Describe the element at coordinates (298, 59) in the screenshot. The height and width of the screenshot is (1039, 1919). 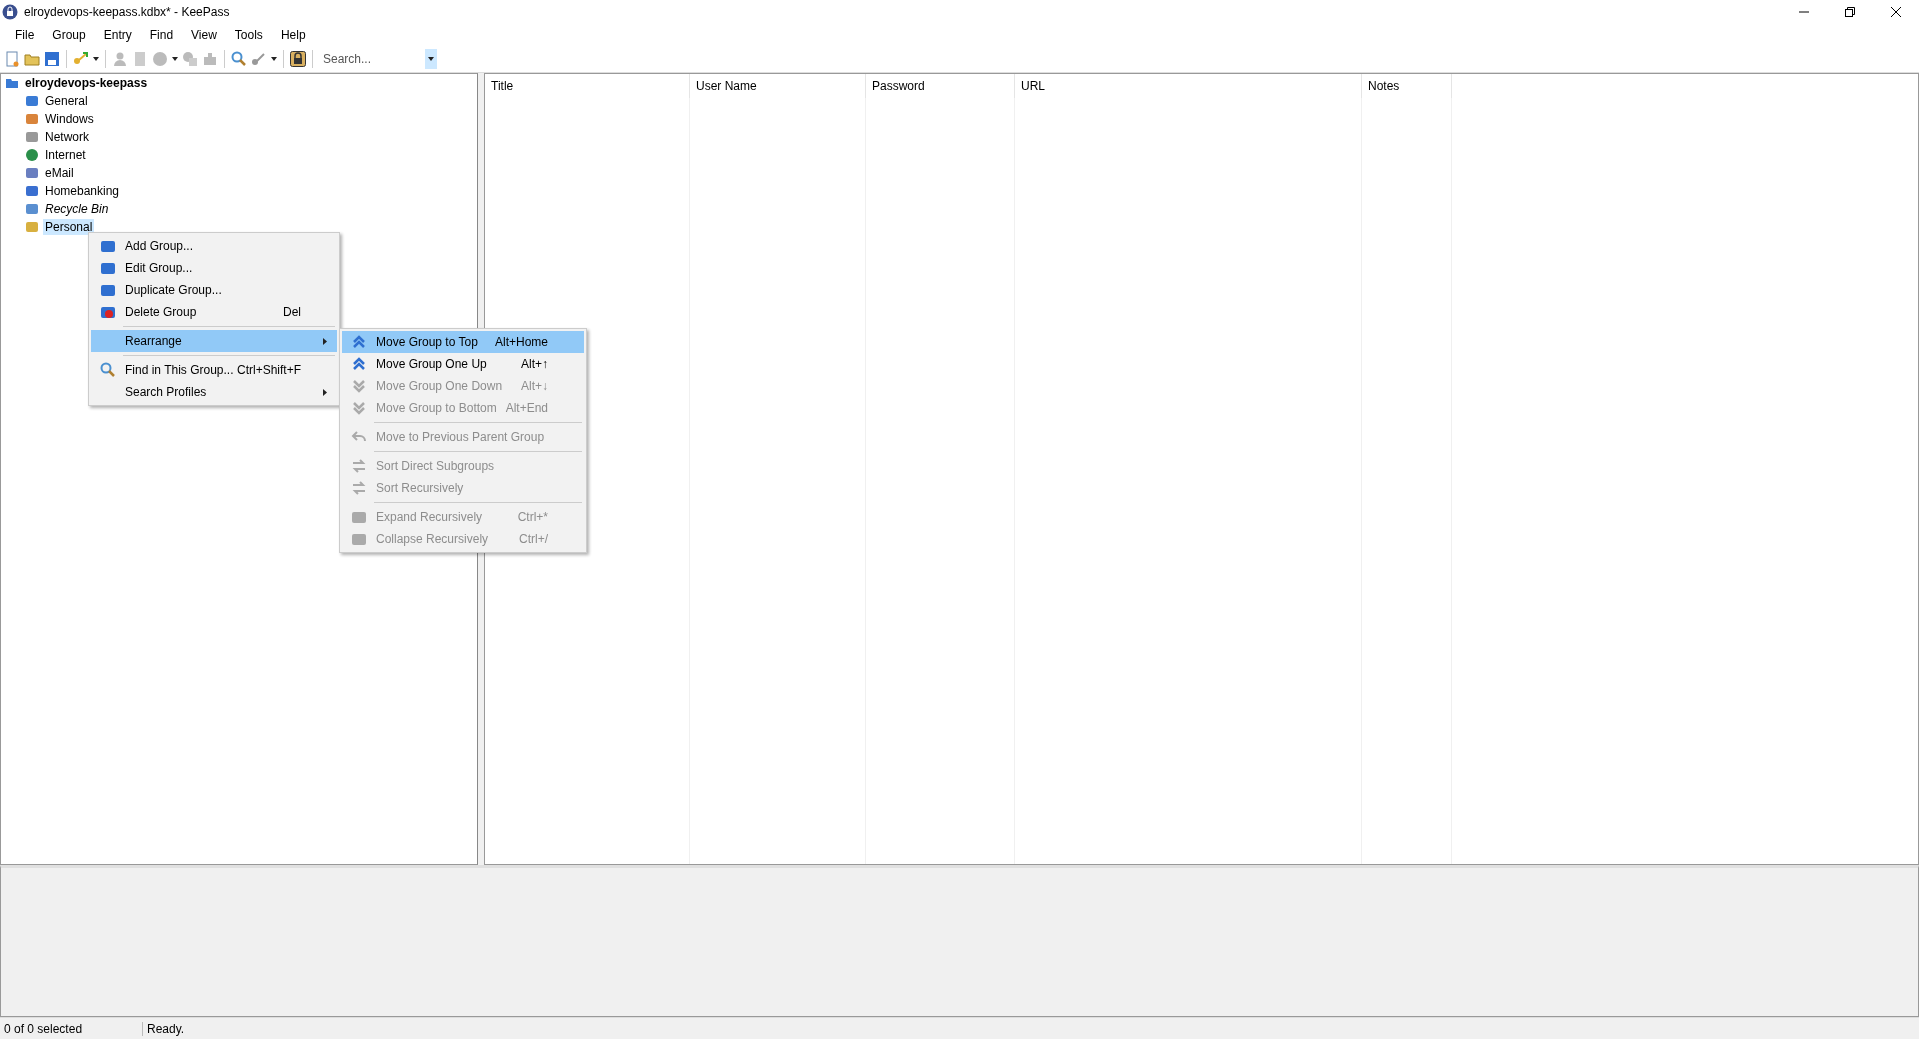
I see `lock-icon` at that location.